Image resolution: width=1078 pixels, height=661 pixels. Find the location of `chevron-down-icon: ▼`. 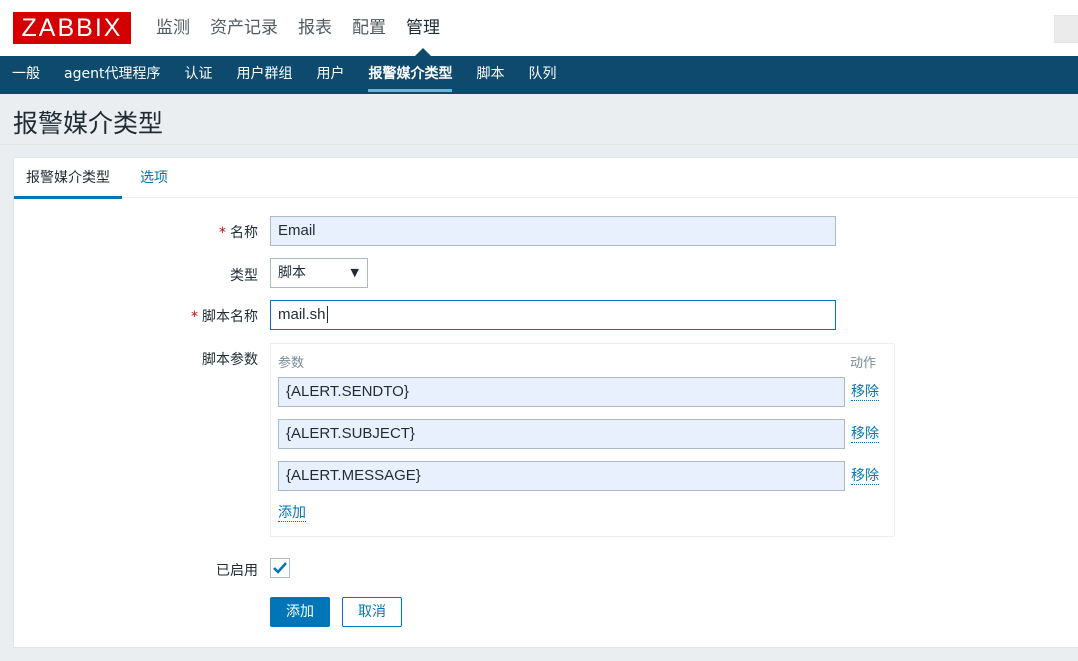

chevron-down-icon: ▼ is located at coordinates (354, 272).